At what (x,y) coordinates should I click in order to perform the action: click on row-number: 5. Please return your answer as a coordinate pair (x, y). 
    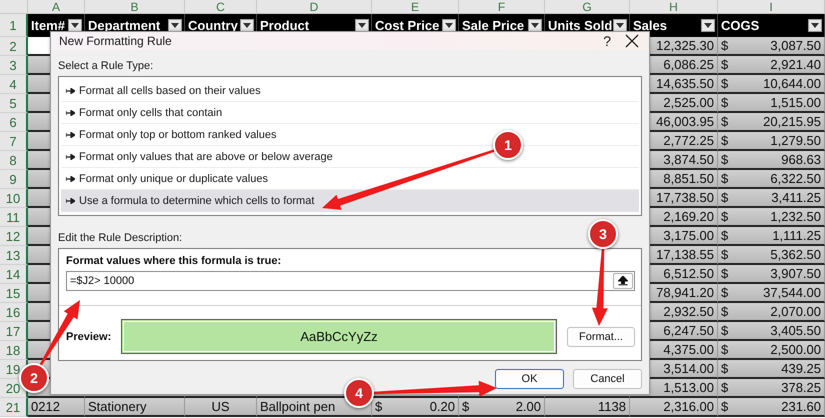
    Looking at the image, I should click on (14, 103).